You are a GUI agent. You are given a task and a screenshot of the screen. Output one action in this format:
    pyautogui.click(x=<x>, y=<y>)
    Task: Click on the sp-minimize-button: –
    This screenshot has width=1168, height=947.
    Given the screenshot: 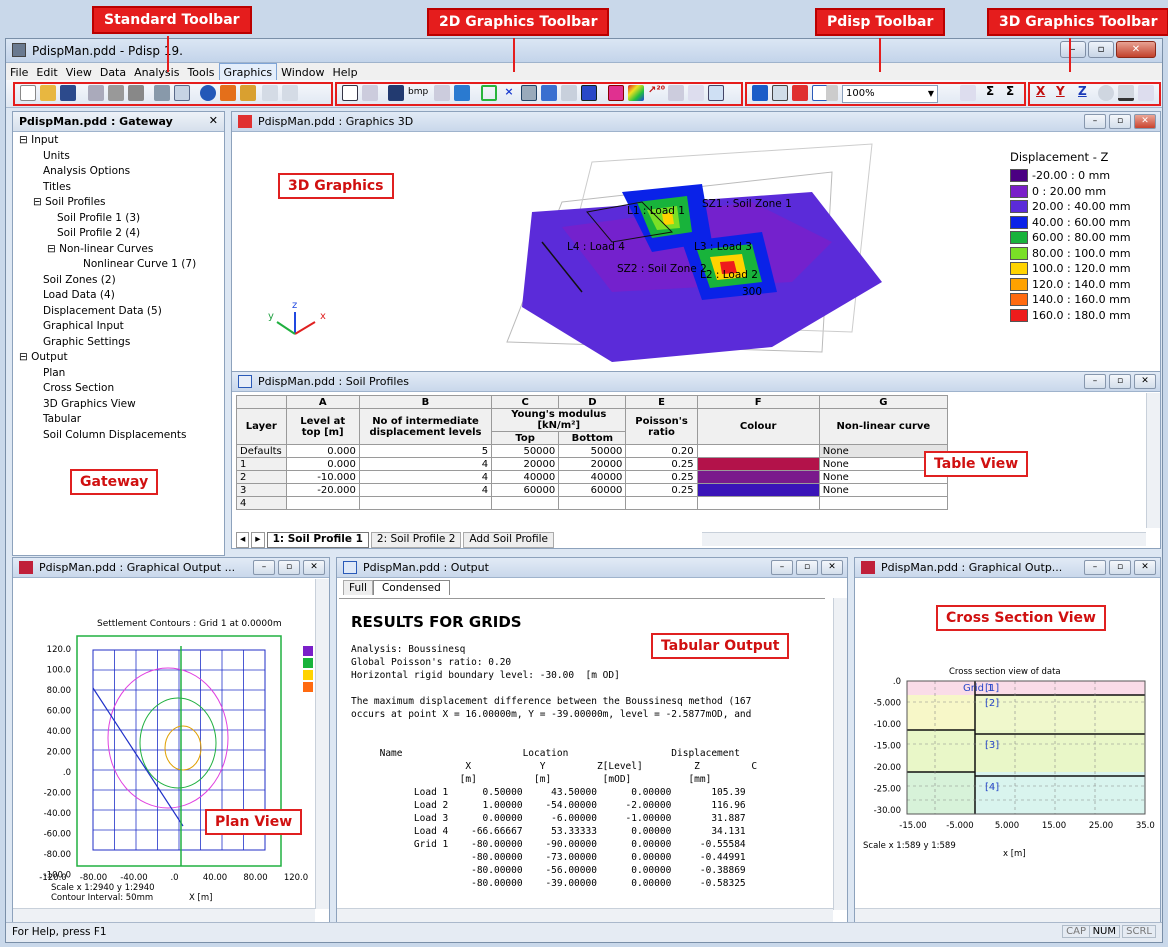 What is the action you would take?
    pyautogui.click(x=1095, y=381)
    